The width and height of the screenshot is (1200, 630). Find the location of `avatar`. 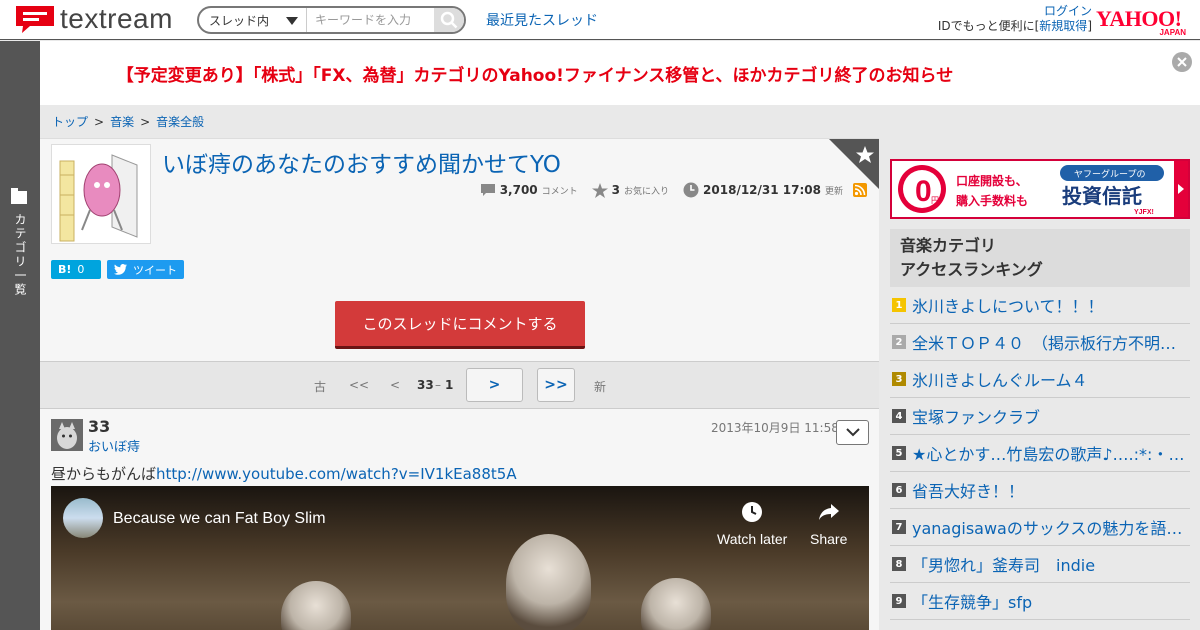

avatar is located at coordinates (67, 435).